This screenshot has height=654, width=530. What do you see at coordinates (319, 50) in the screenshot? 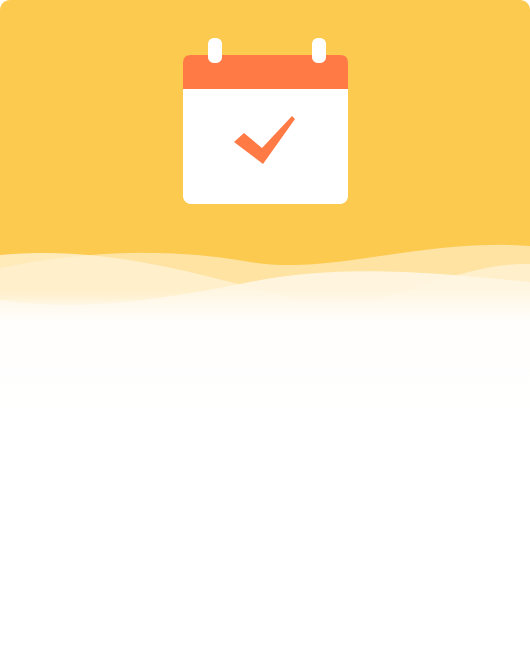
I see `calendar-ring-right` at bounding box center [319, 50].